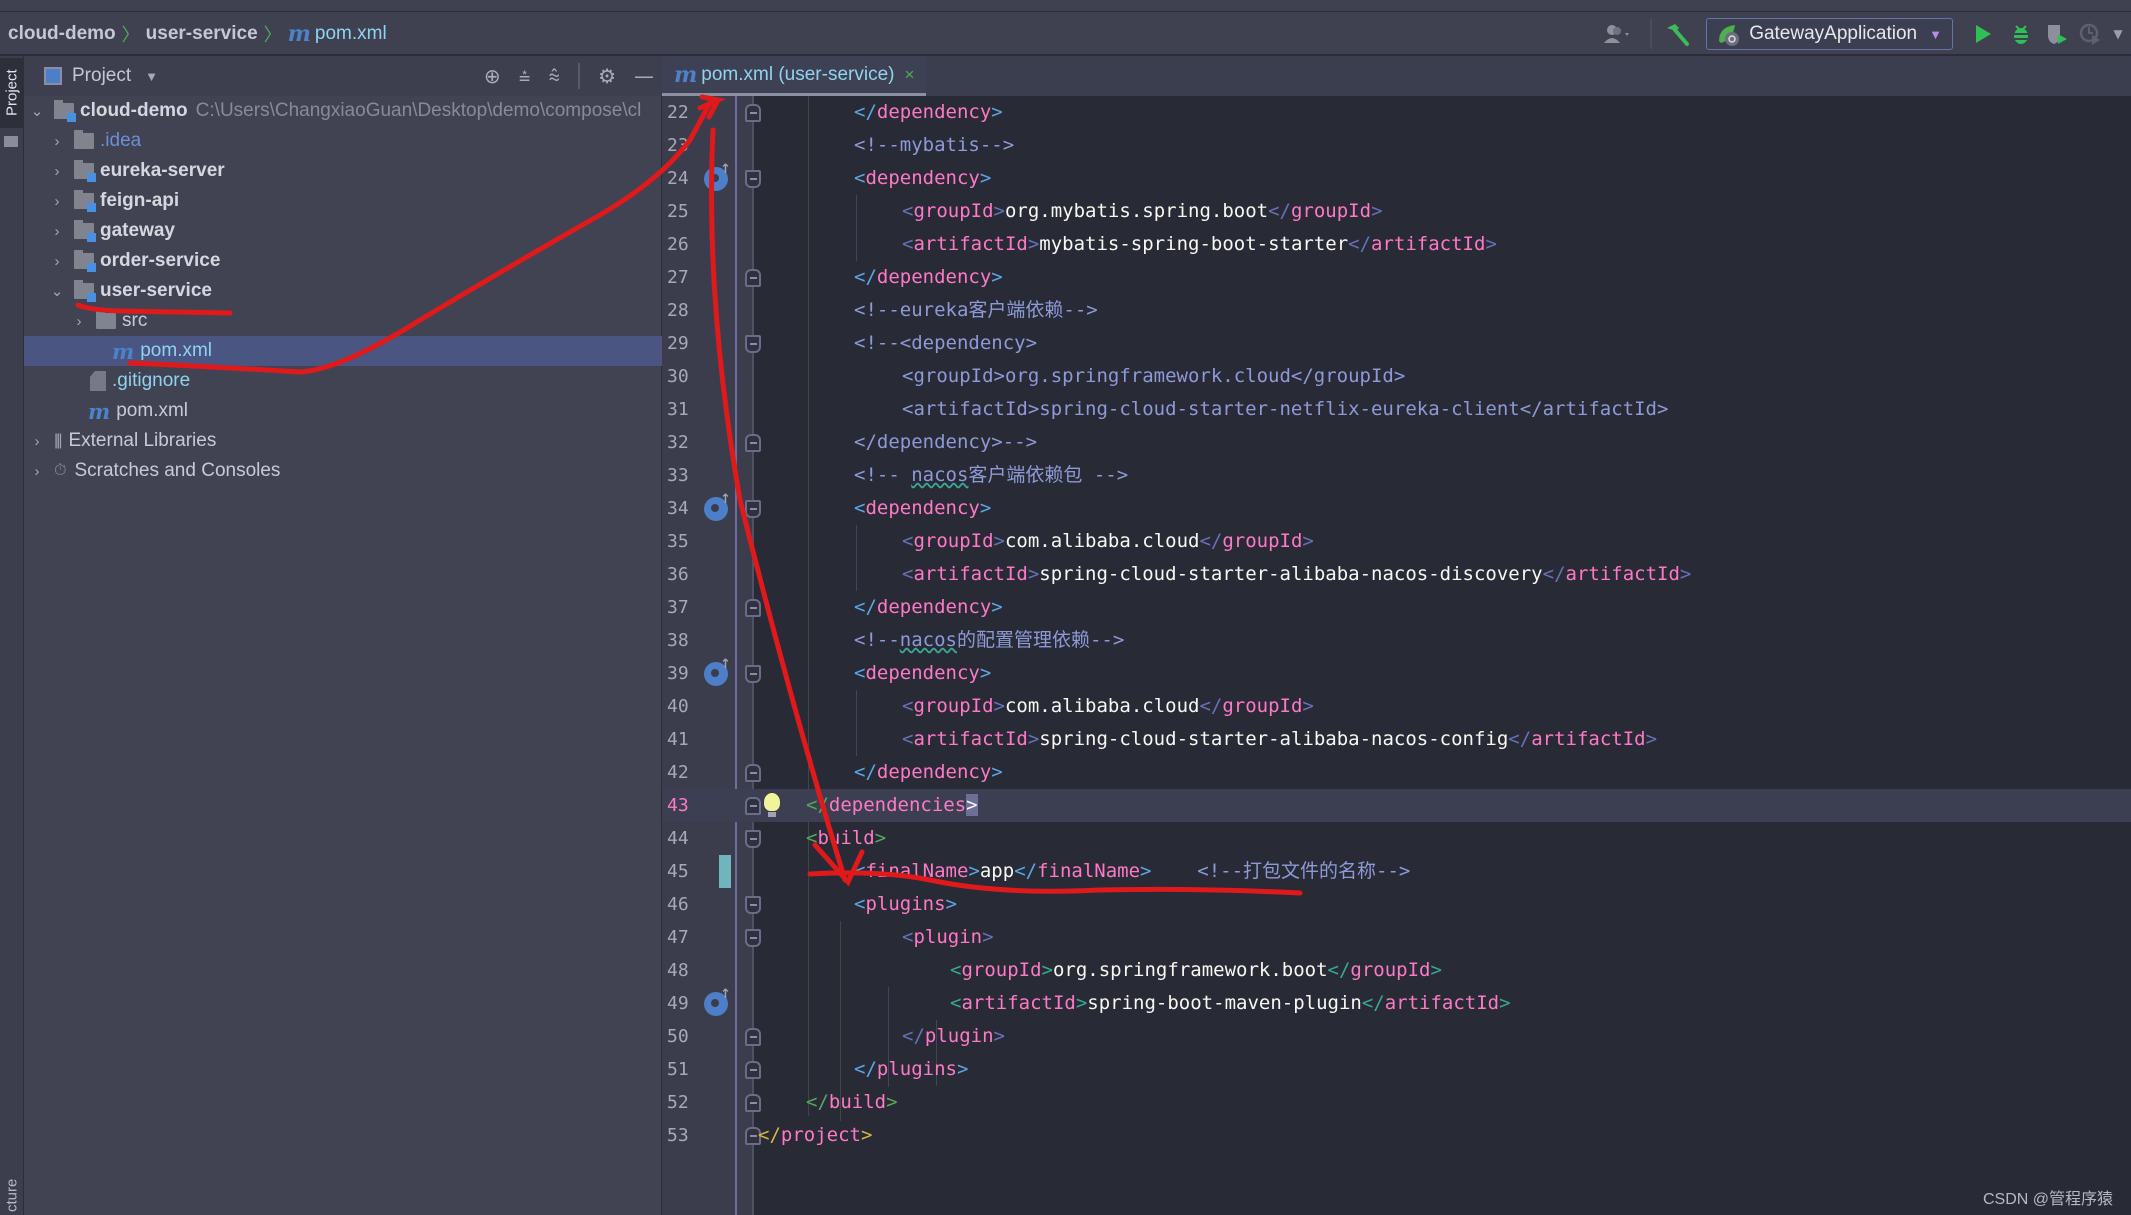 Image resolution: width=2131 pixels, height=1215 pixels. Describe the element at coordinates (2090, 34) in the screenshot. I see `profile-button` at that location.